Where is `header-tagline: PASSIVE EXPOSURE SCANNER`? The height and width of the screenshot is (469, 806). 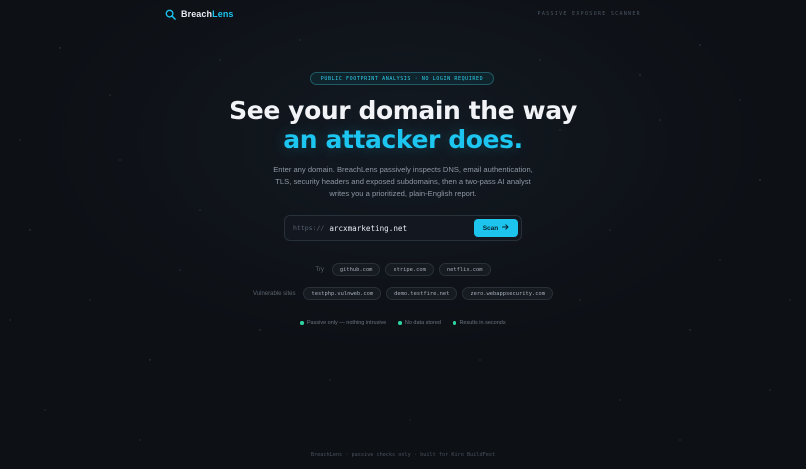 header-tagline: PASSIVE EXPOSURE SCANNER is located at coordinates (589, 14).